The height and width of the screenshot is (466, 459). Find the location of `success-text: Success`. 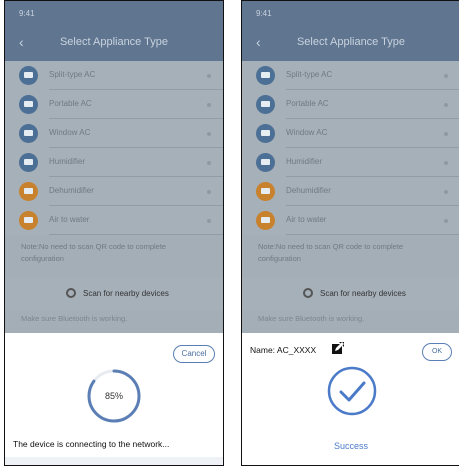

success-text: Success is located at coordinates (350, 446).